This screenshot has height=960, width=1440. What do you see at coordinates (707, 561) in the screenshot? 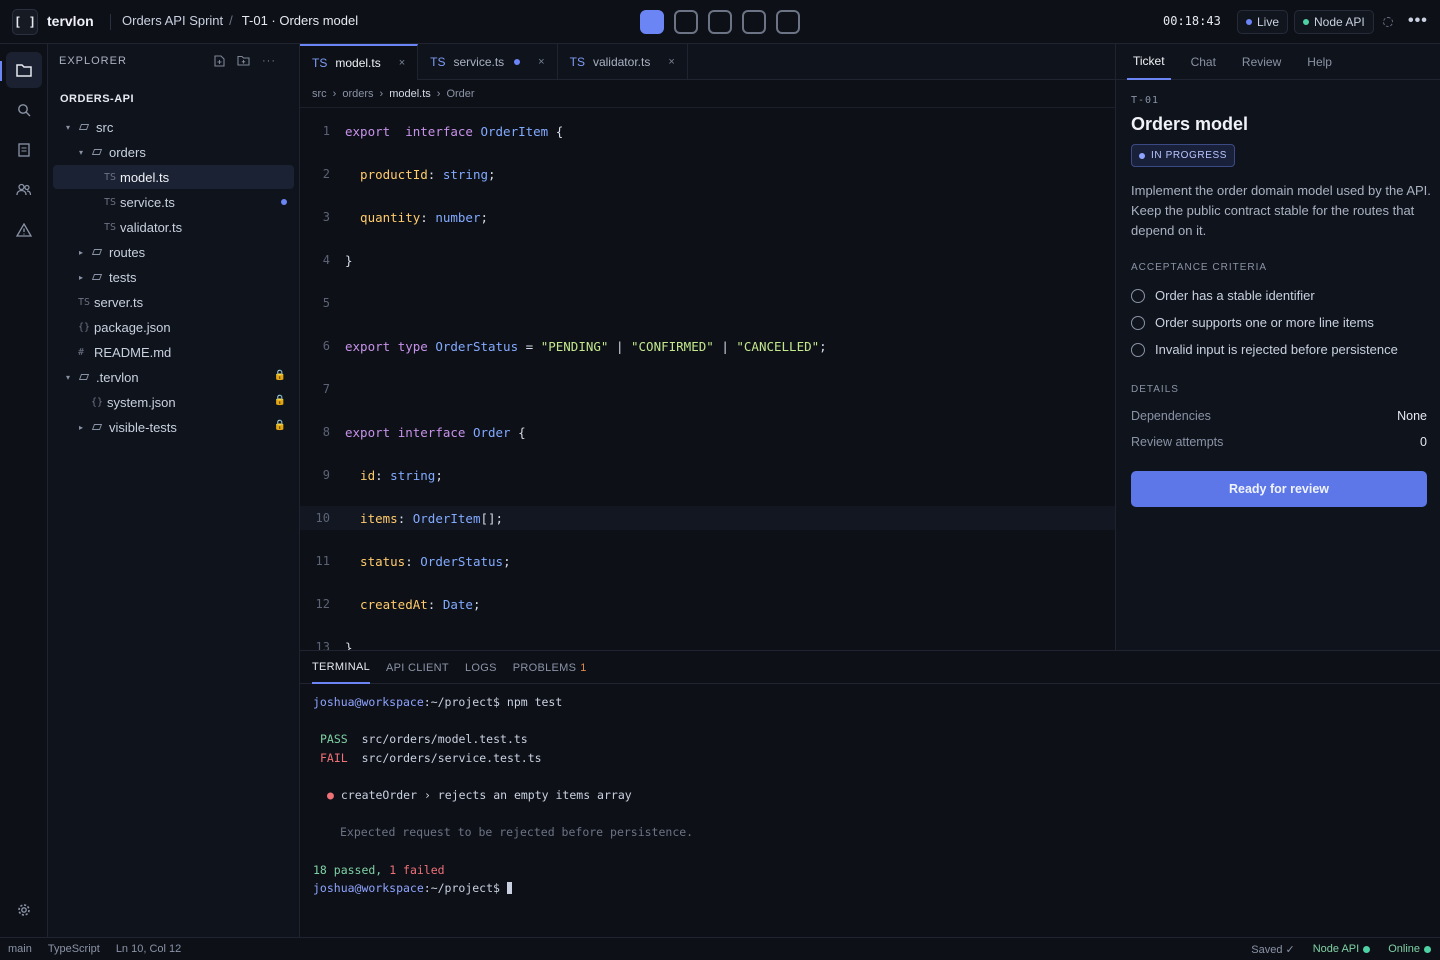
I see `code-line: 11 status: OrderStatus;` at bounding box center [707, 561].